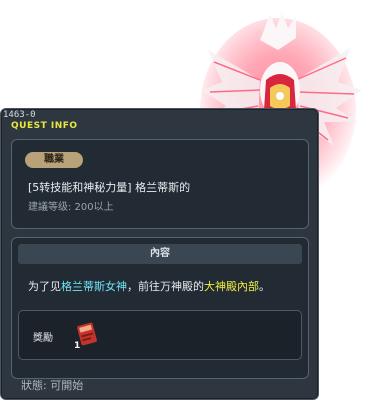  Describe the element at coordinates (44, 286) in the screenshot. I see `description-text: 为了见` at that location.